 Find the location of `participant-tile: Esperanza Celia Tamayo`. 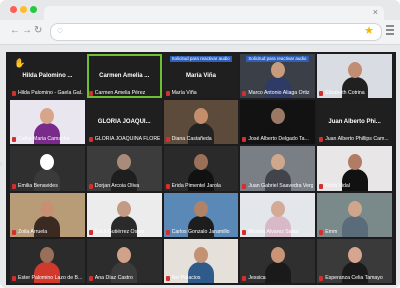

participant-tile: Esperanza Celia Tamayo is located at coordinates (354, 260).